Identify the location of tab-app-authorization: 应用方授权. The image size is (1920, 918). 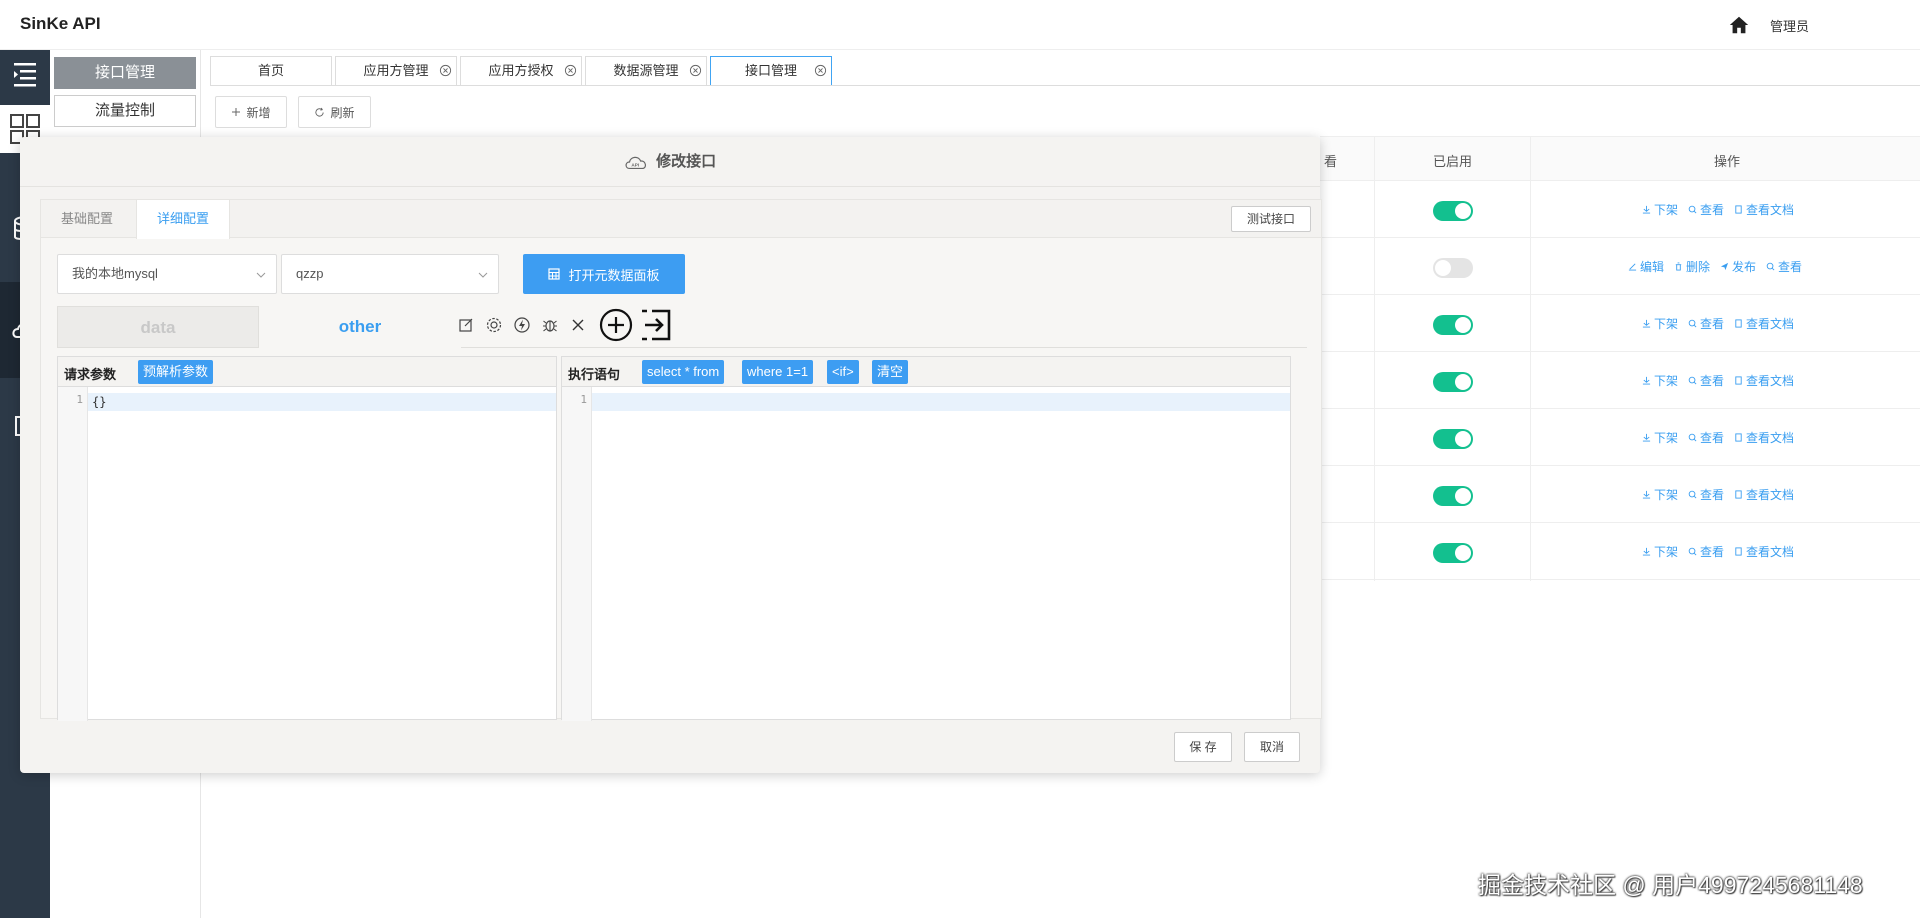
(521, 71).